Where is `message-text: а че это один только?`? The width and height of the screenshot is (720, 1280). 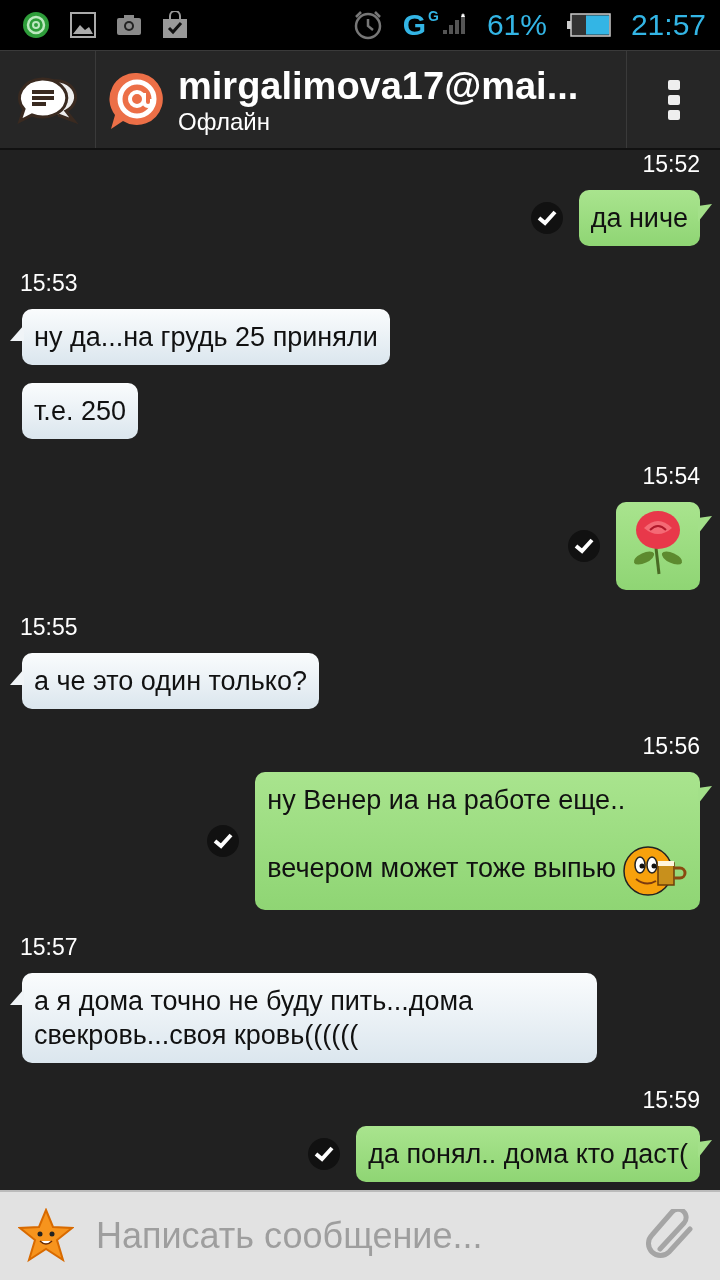 message-text: а че это один только? is located at coordinates (170, 681).